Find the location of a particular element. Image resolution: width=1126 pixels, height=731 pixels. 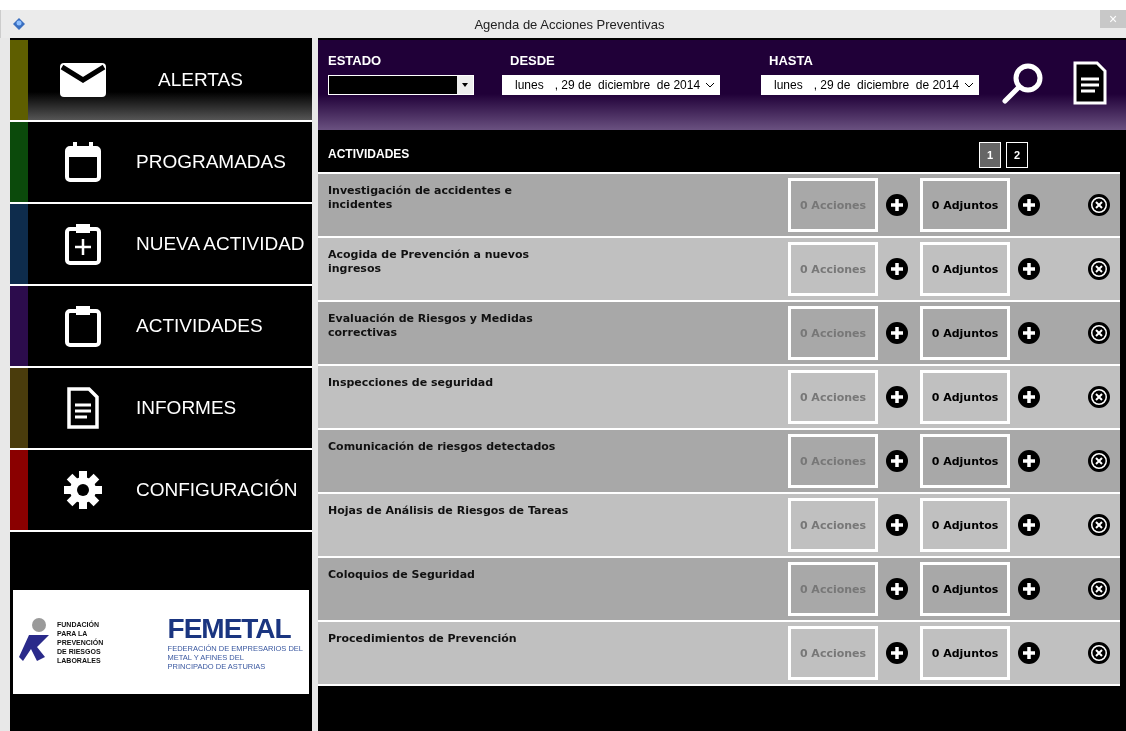

activity-name: Acogida de Prevención a nuevos ingresos is located at coordinates (429, 262).